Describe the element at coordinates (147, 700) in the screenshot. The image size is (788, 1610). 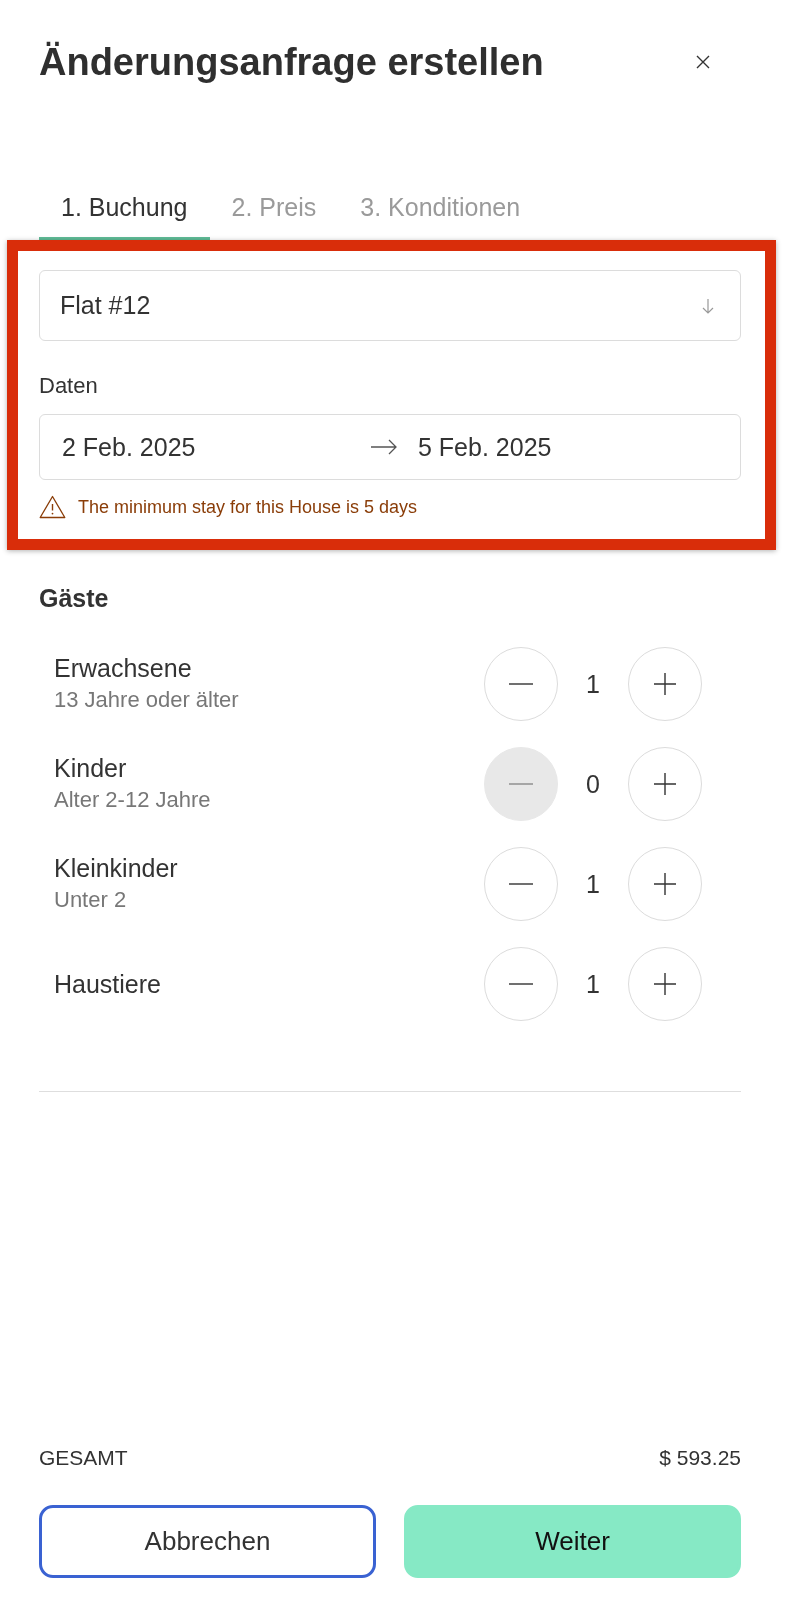
I see `guest-type-hint: 13 Jahre oder älter` at that location.